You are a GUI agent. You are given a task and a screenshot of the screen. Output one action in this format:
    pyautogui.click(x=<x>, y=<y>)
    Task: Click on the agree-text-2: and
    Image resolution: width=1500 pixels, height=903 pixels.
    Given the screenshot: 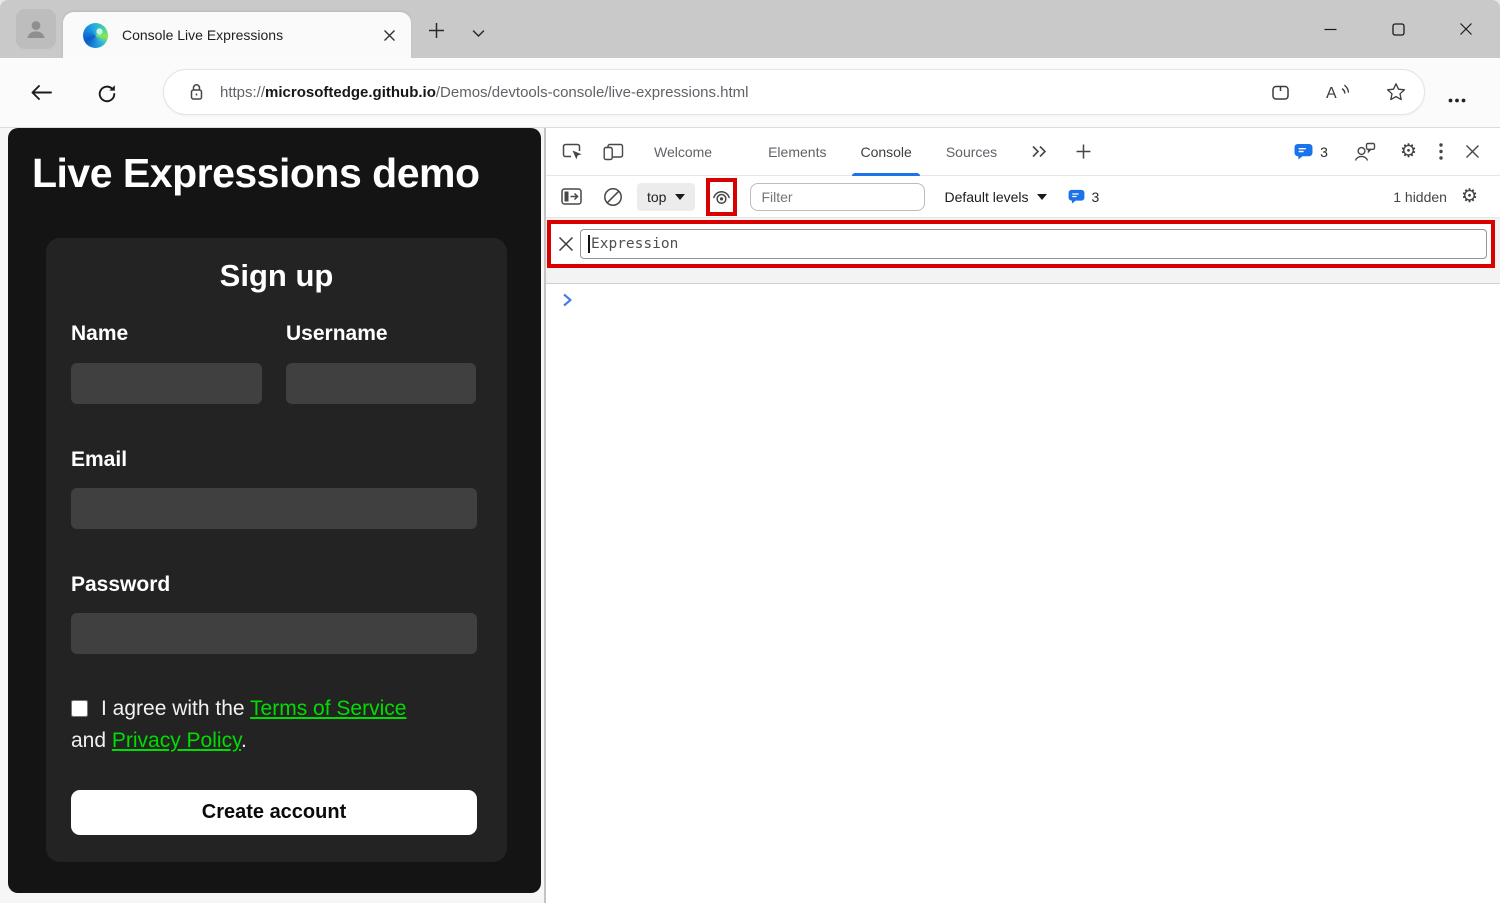 What is the action you would take?
    pyautogui.click(x=91, y=740)
    